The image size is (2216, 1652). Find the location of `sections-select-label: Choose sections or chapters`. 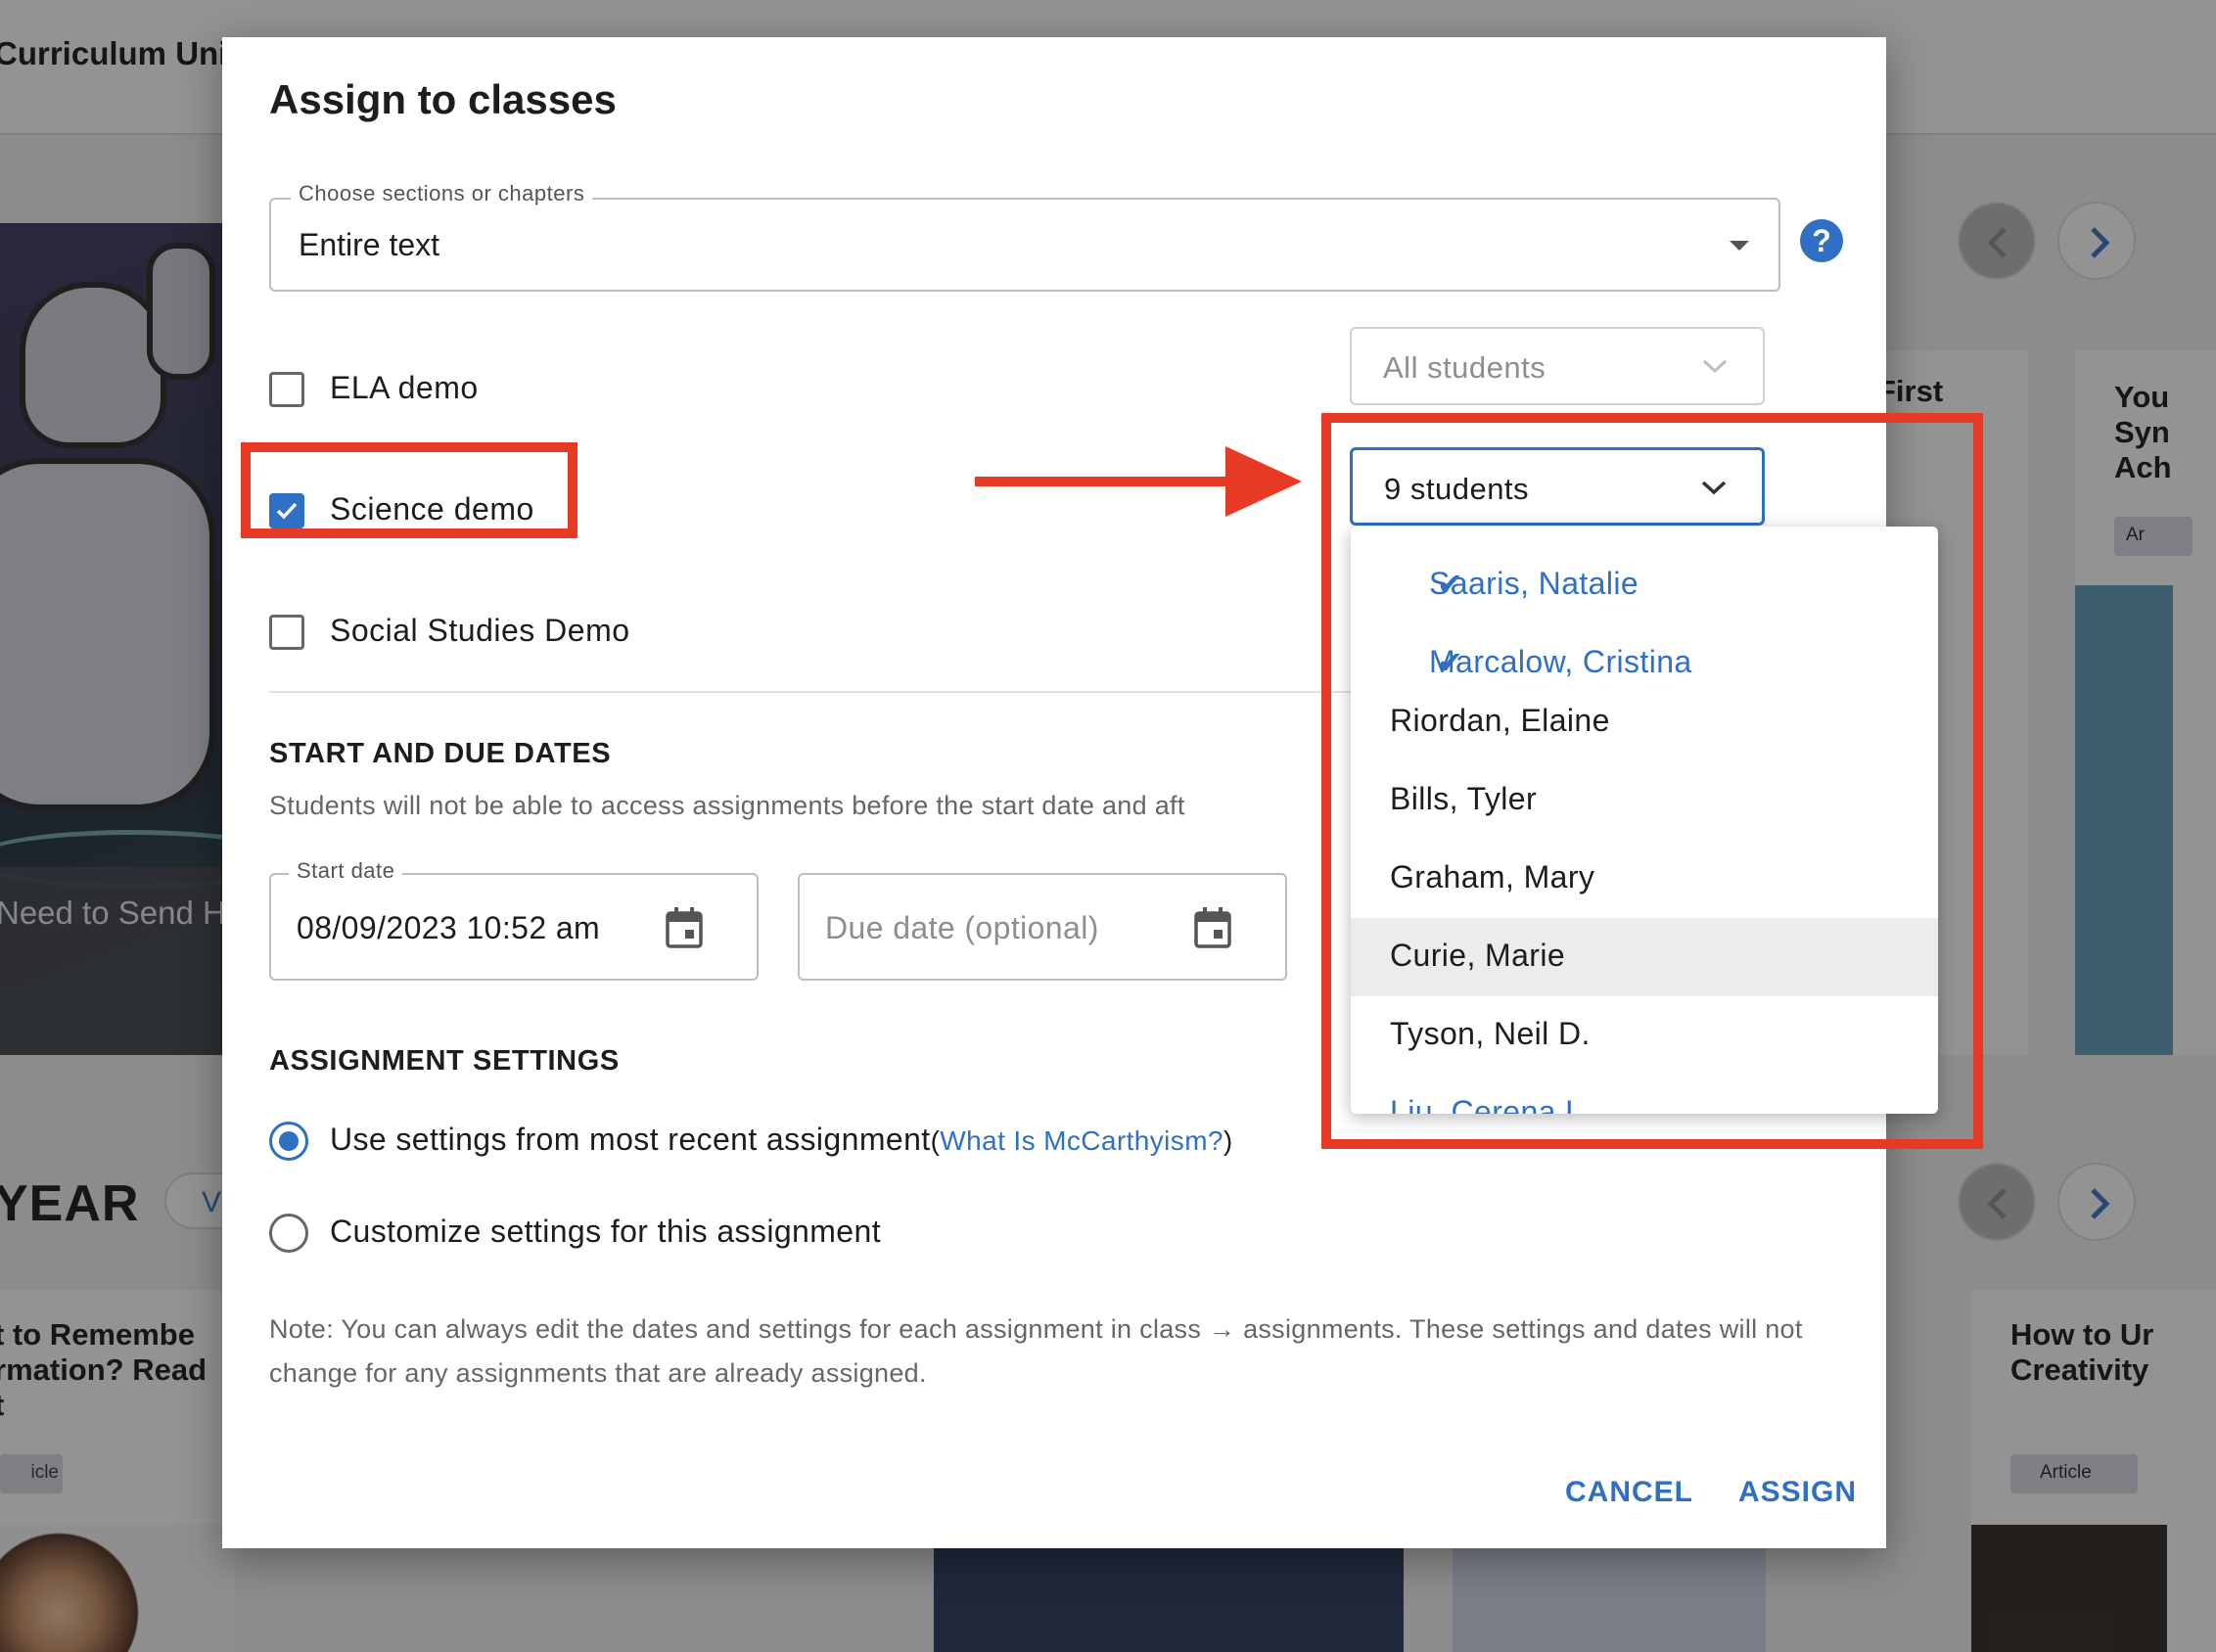

sections-select-label: Choose sections or chapters is located at coordinates (442, 193).